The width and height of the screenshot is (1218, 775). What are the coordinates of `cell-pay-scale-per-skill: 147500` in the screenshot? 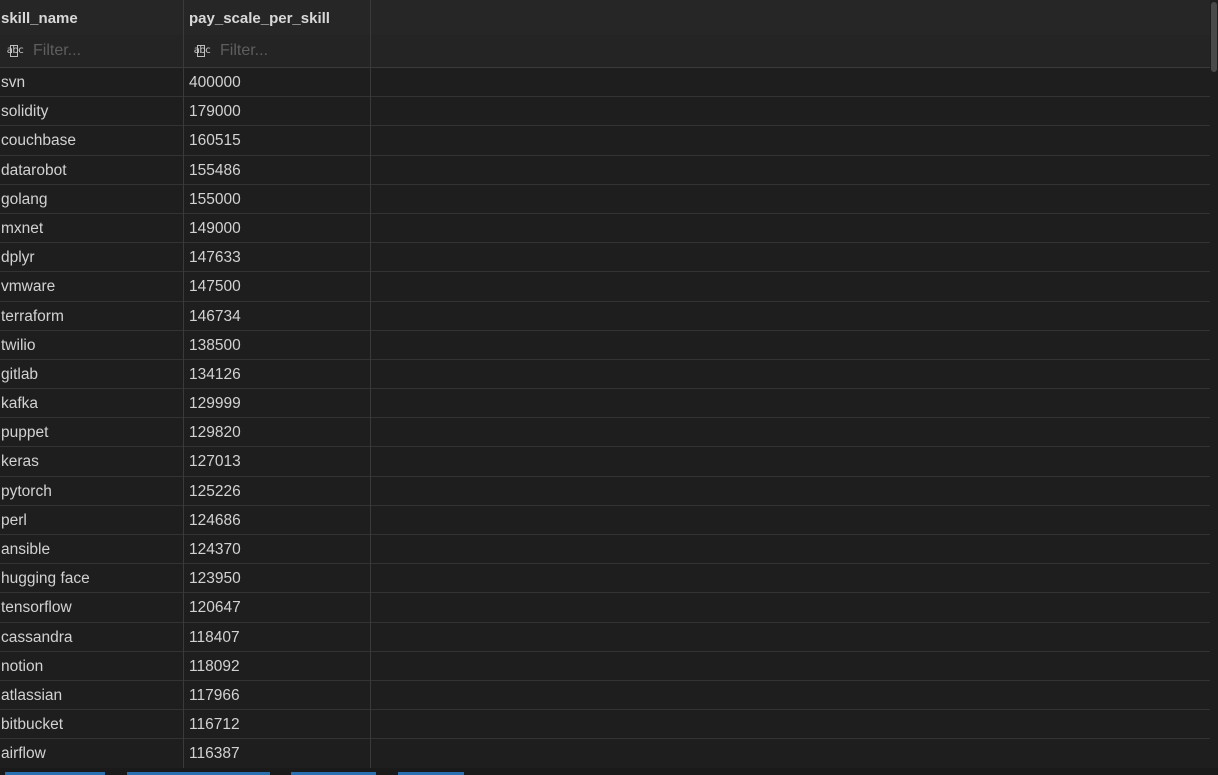 It's located at (215, 286).